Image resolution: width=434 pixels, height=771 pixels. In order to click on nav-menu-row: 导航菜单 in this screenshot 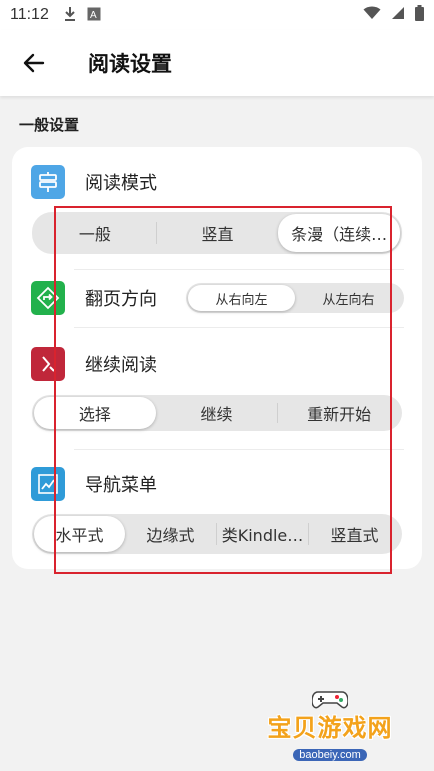, I will do `click(217, 484)`.